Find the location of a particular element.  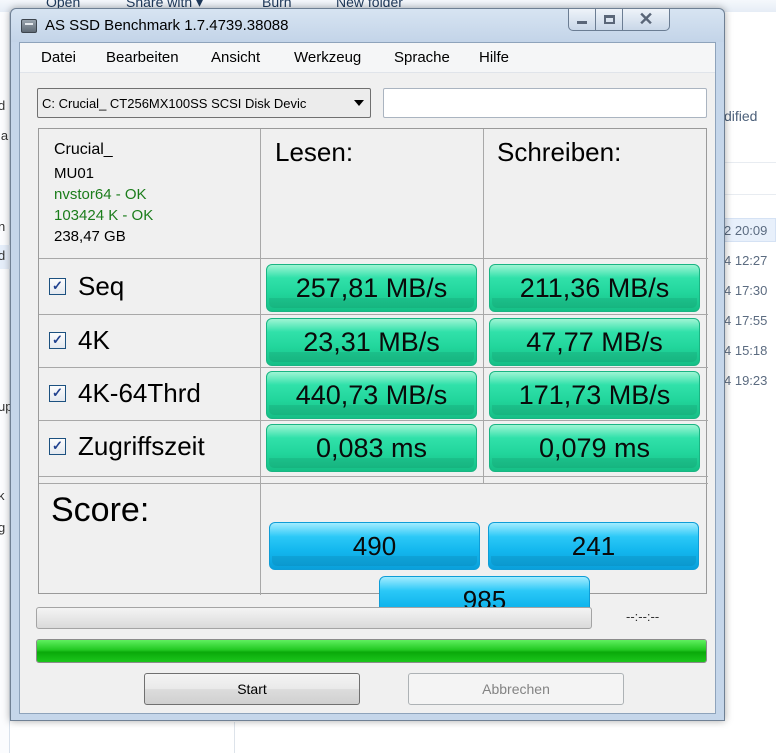

bg-nav-fragment: g is located at coordinates (2, 527).